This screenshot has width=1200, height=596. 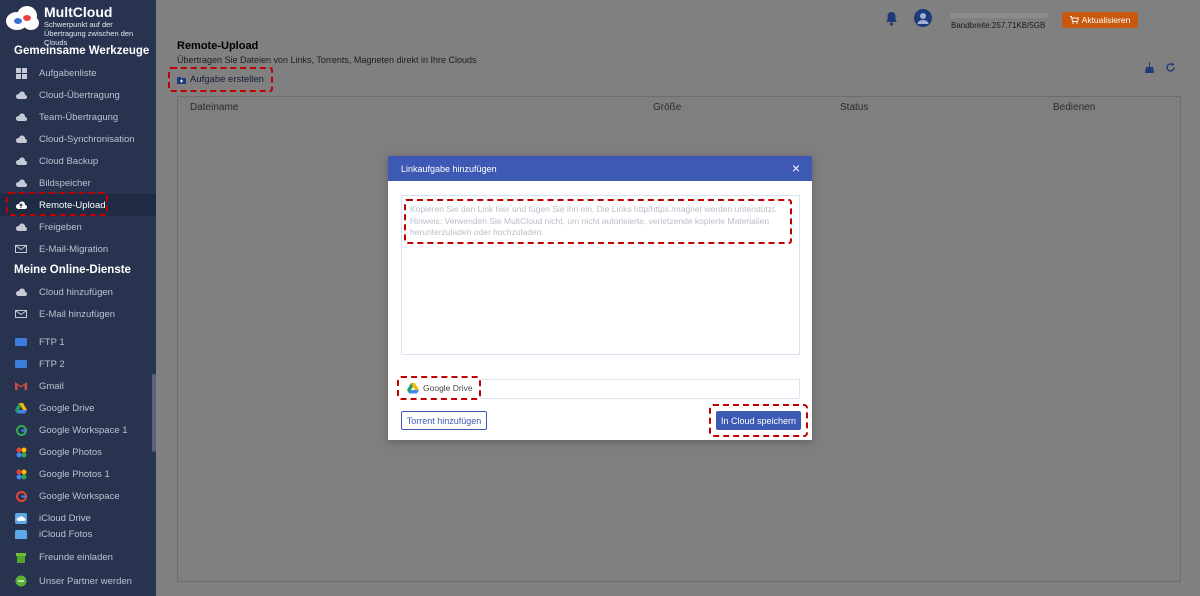 I want to click on create-task-button: Aufgabe erstellen, so click(x=220, y=79).